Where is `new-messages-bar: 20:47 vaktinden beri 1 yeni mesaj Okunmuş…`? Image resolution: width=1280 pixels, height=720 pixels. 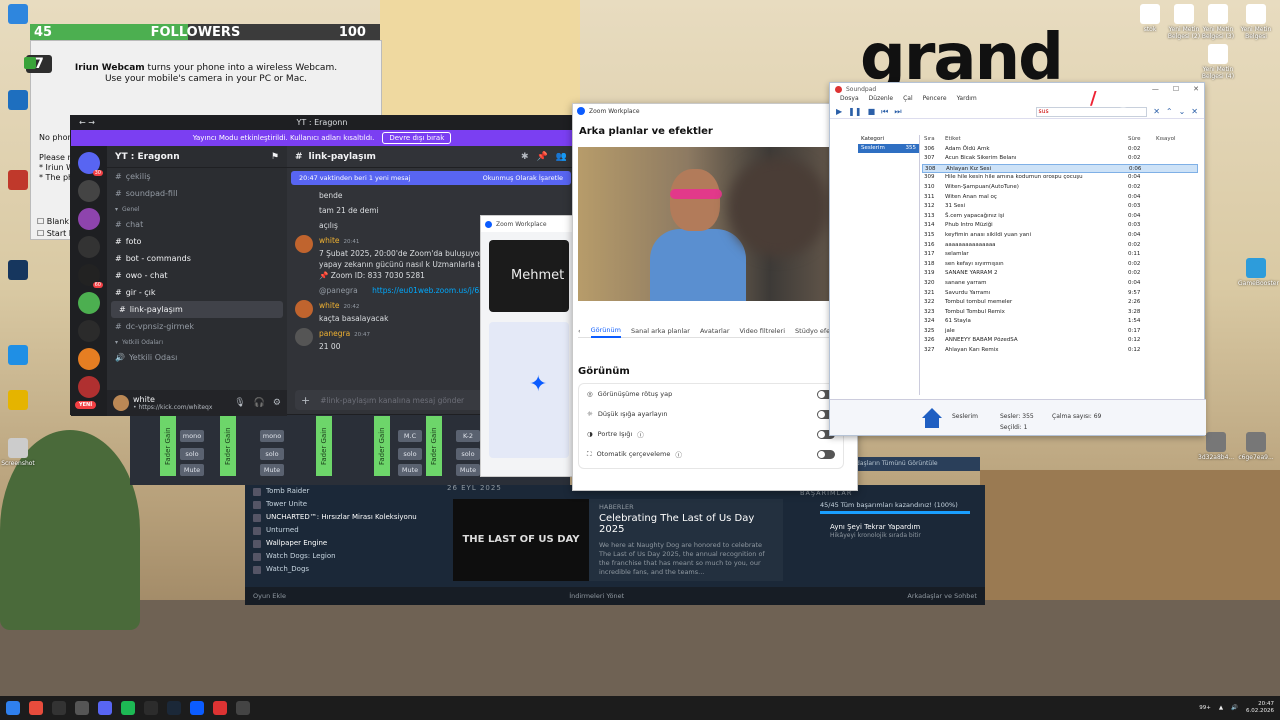 new-messages-bar: 20:47 vaktinden beri 1 yeni mesaj Okunmuş… is located at coordinates (431, 178).